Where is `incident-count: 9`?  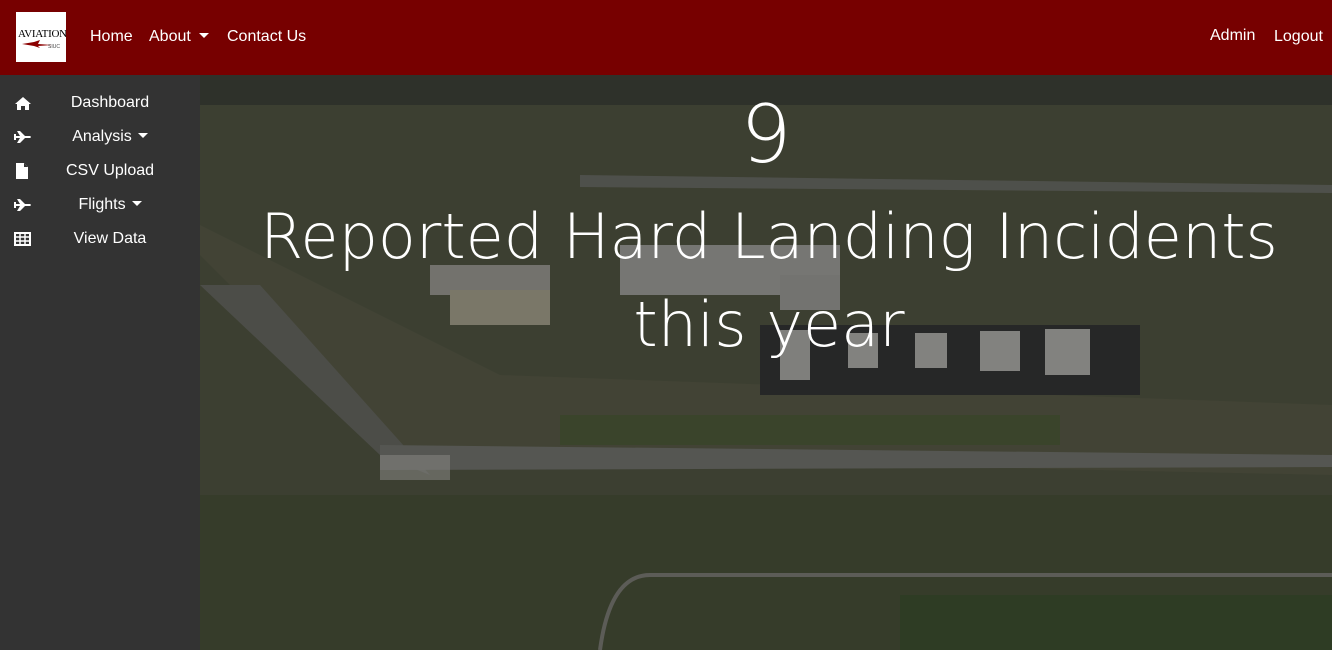
incident-count: 9 is located at coordinates (766, 134).